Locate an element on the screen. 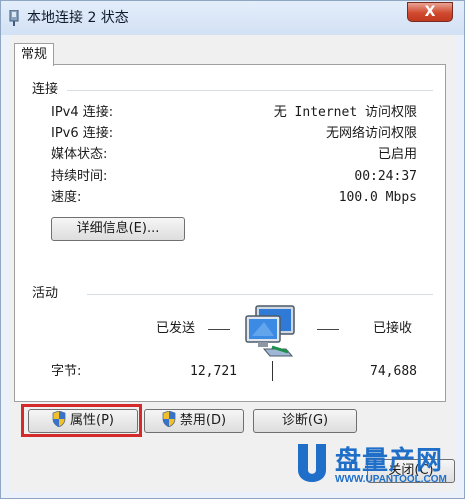 This screenshot has height=499, width=465. site-watermark: 盘量产网 WWW.UPANTOOL.COM is located at coordinates (376, 464).